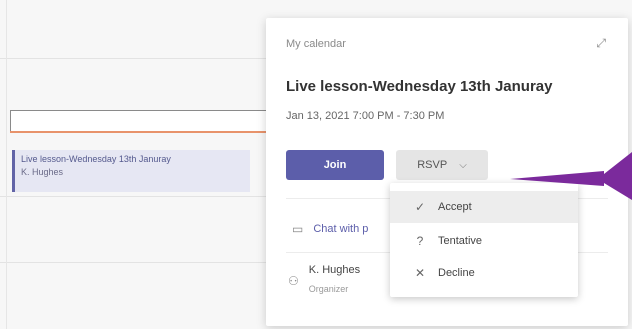  What do you see at coordinates (335, 165) in the screenshot?
I see `join-button: Join` at bounding box center [335, 165].